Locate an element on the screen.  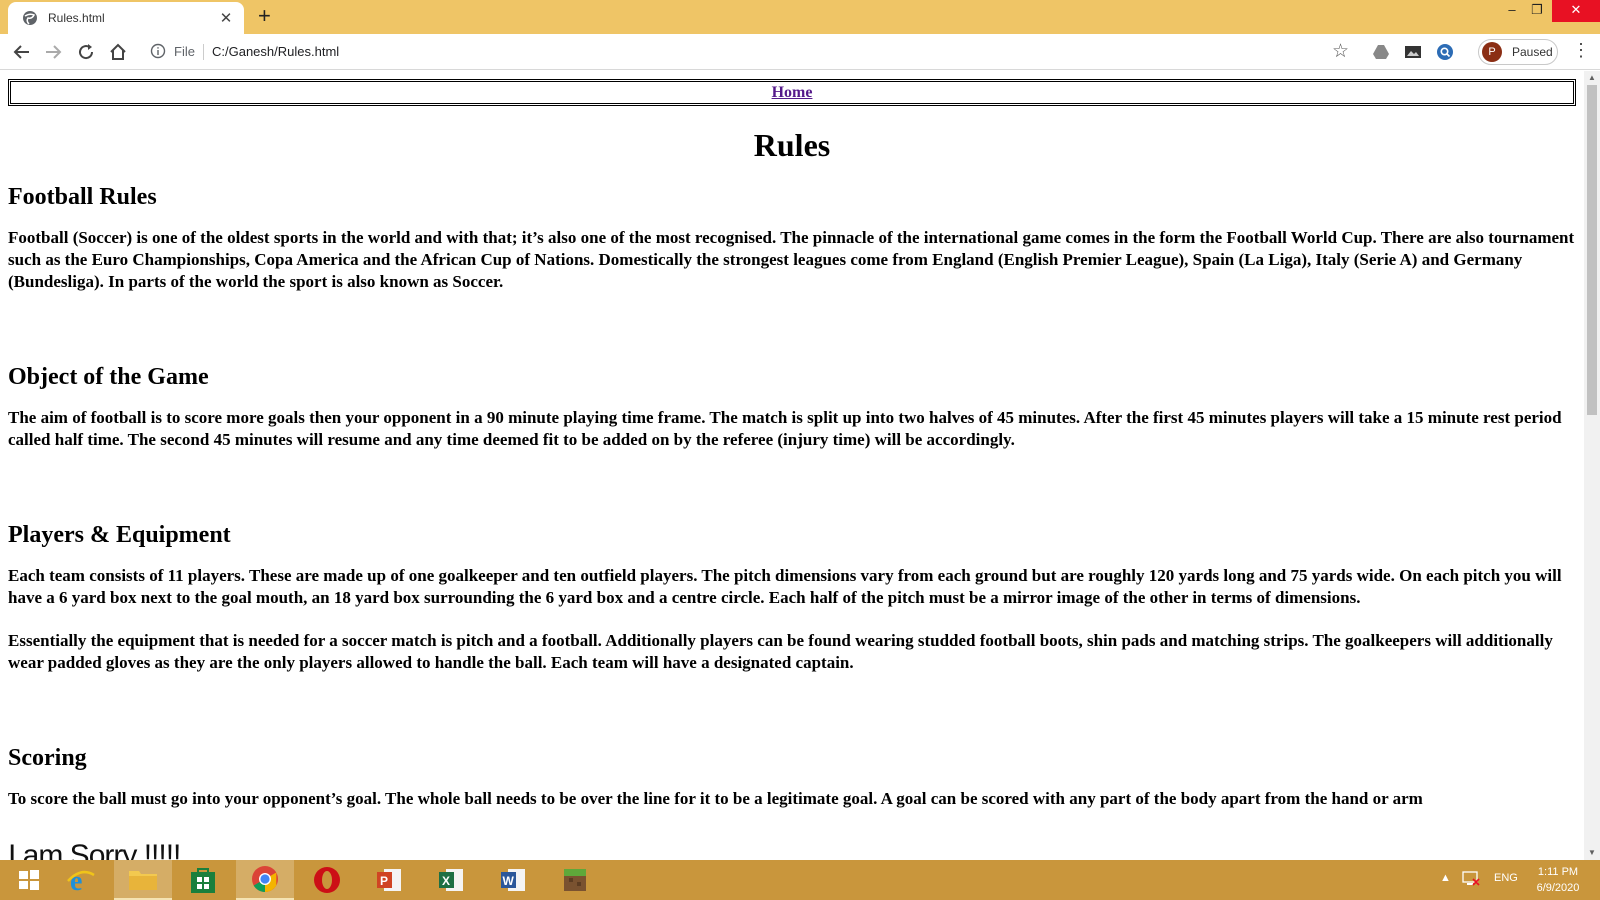
word-icon: W is located at coordinates (513, 880).